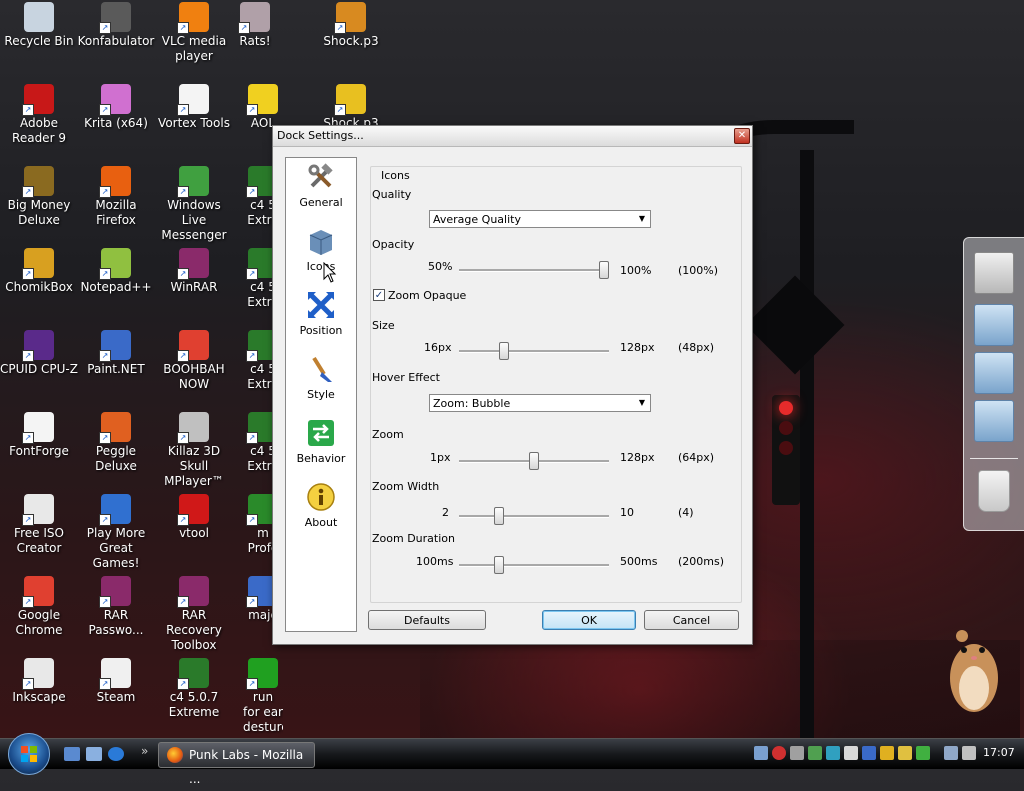 The height and width of the screenshot is (791, 1024). I want to click on desktop-icon: ↗ Adobe Reader 9, so click(39, 115).